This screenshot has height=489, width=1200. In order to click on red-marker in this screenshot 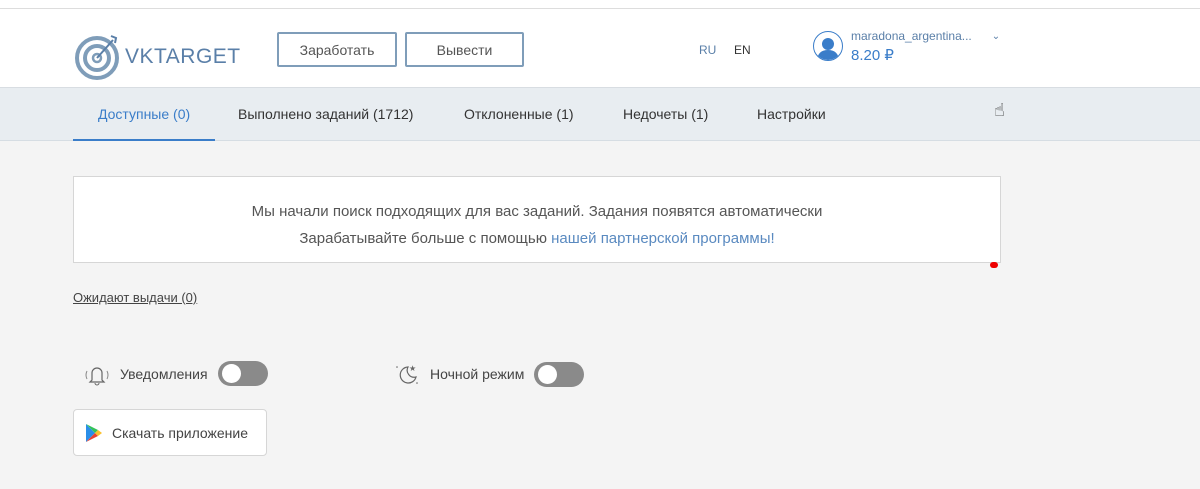, I will do `click(994, 265)`.